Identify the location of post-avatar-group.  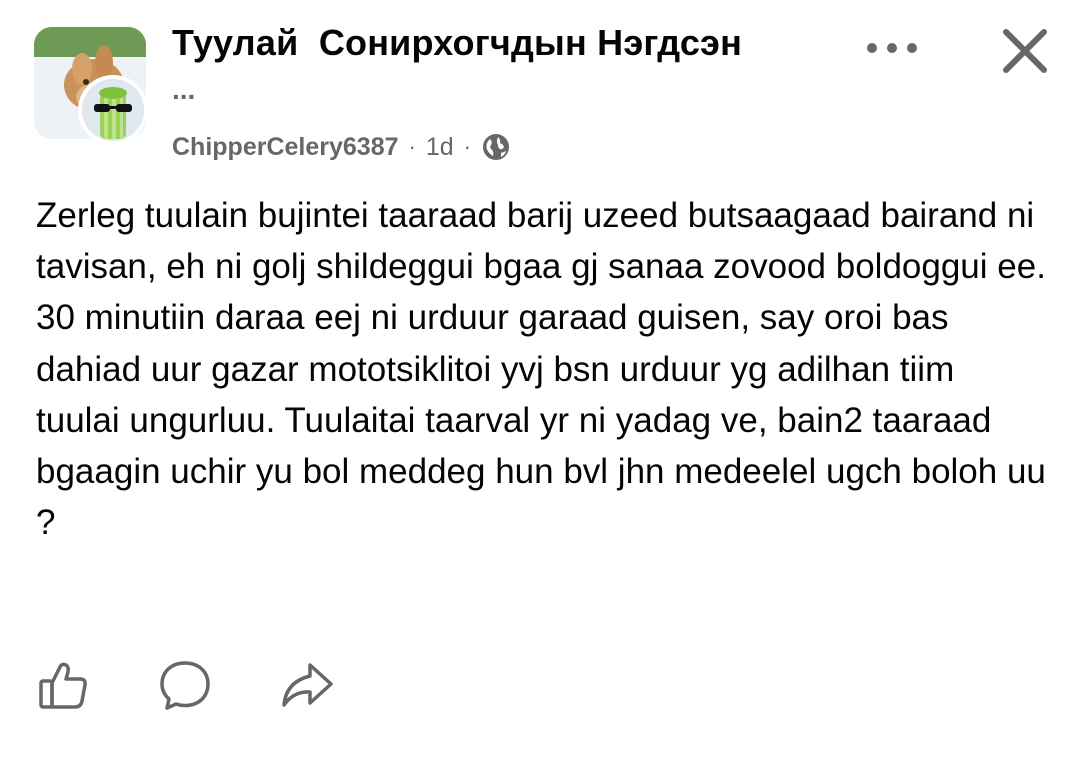
(95, 86).